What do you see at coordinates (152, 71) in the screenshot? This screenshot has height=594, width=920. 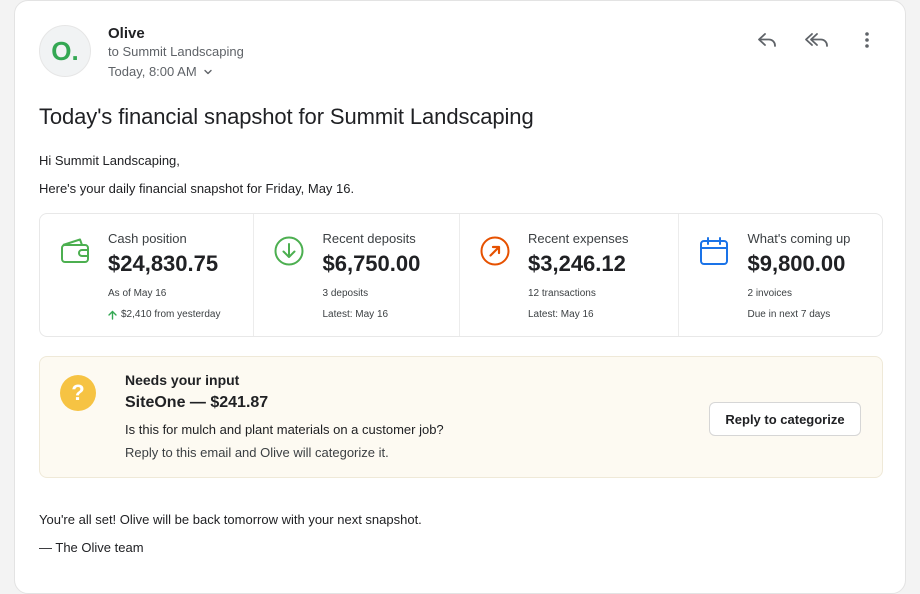 I see `date-text: Today, 8:00 AM` at bounding box center [152, 71].